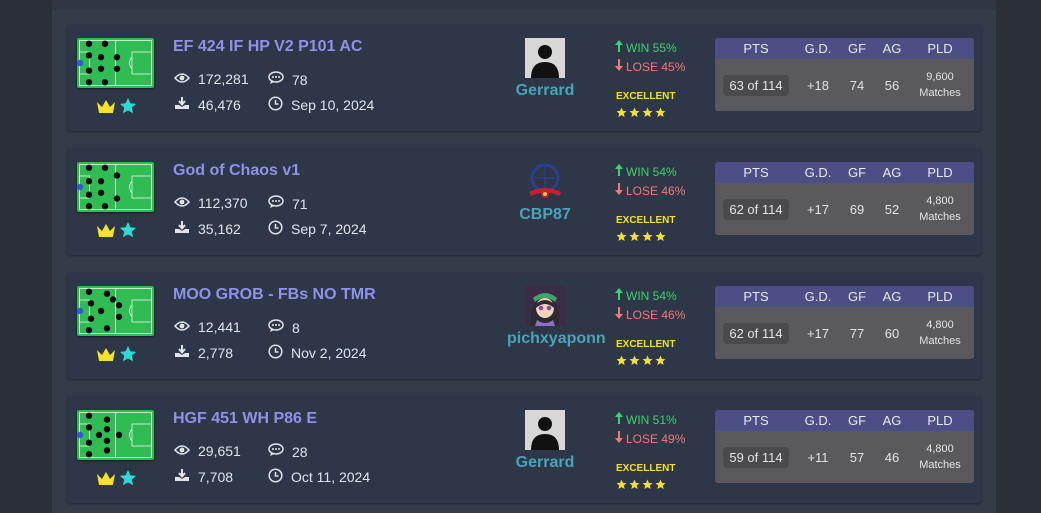 This screenshot has width=1041, height=513. Describe the element at coordinates (300, 79) in the screenshot. I see `comments-count: 78` at that location.